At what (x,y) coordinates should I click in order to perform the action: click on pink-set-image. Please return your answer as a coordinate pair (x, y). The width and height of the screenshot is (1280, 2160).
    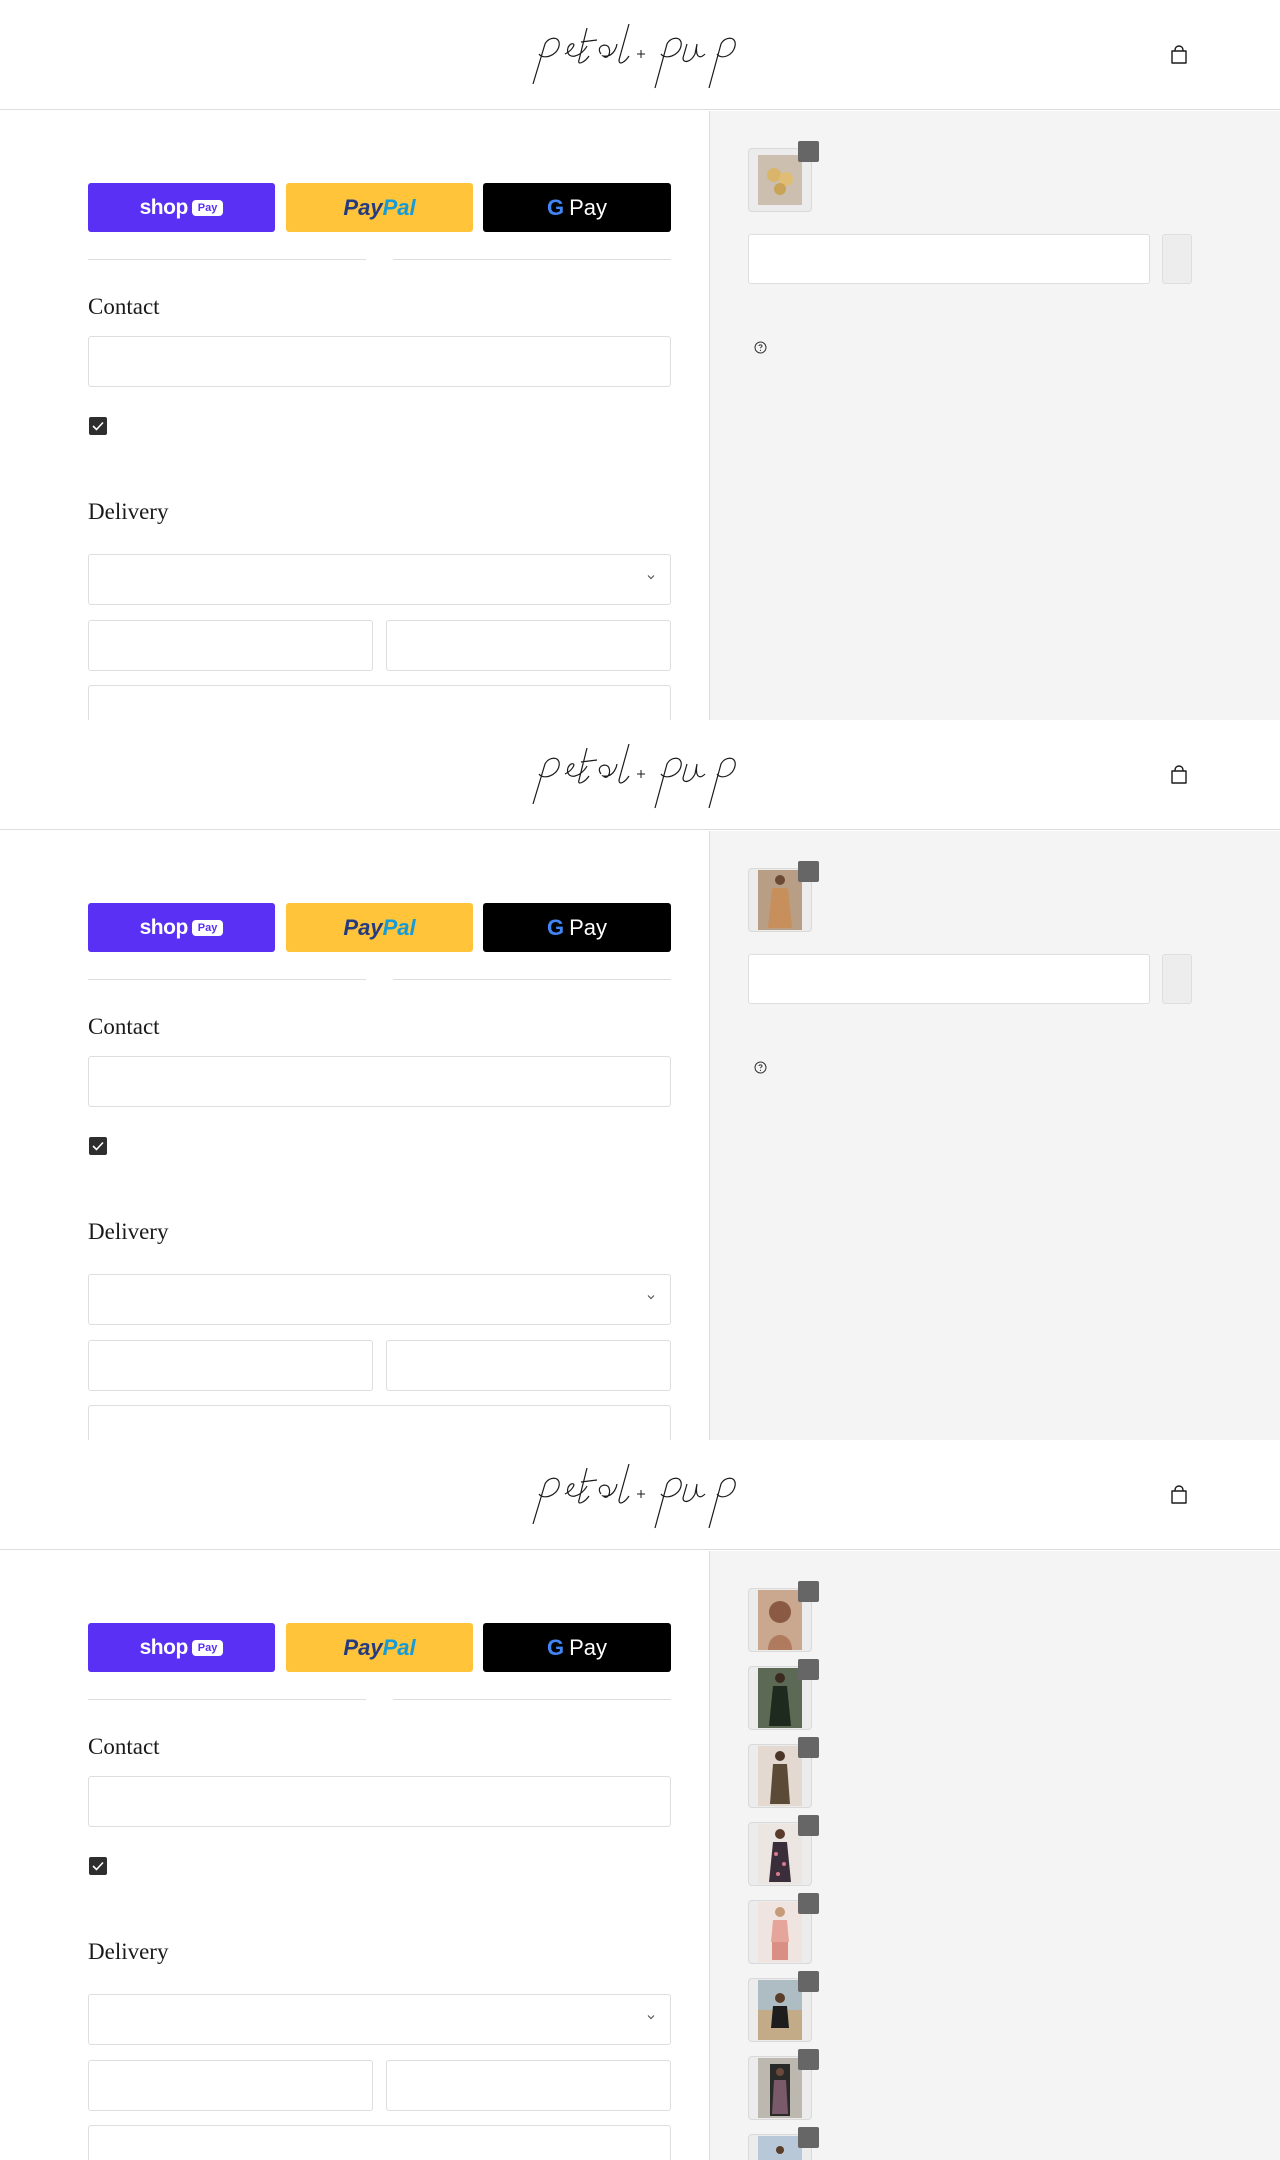
    Looking at the image, I should click on (780, 1932).